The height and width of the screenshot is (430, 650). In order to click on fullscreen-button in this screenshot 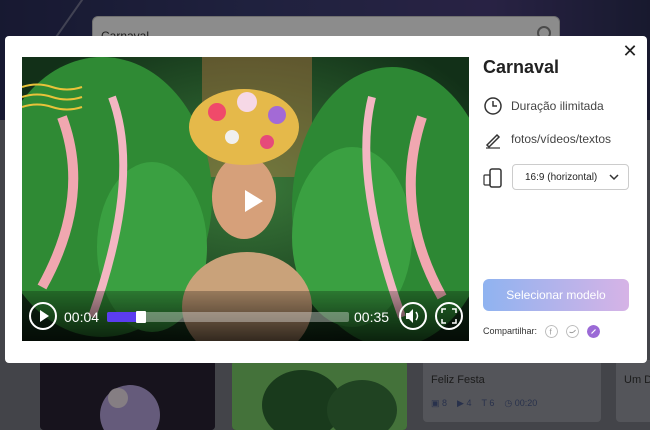, I will do `click(449, 316)`.